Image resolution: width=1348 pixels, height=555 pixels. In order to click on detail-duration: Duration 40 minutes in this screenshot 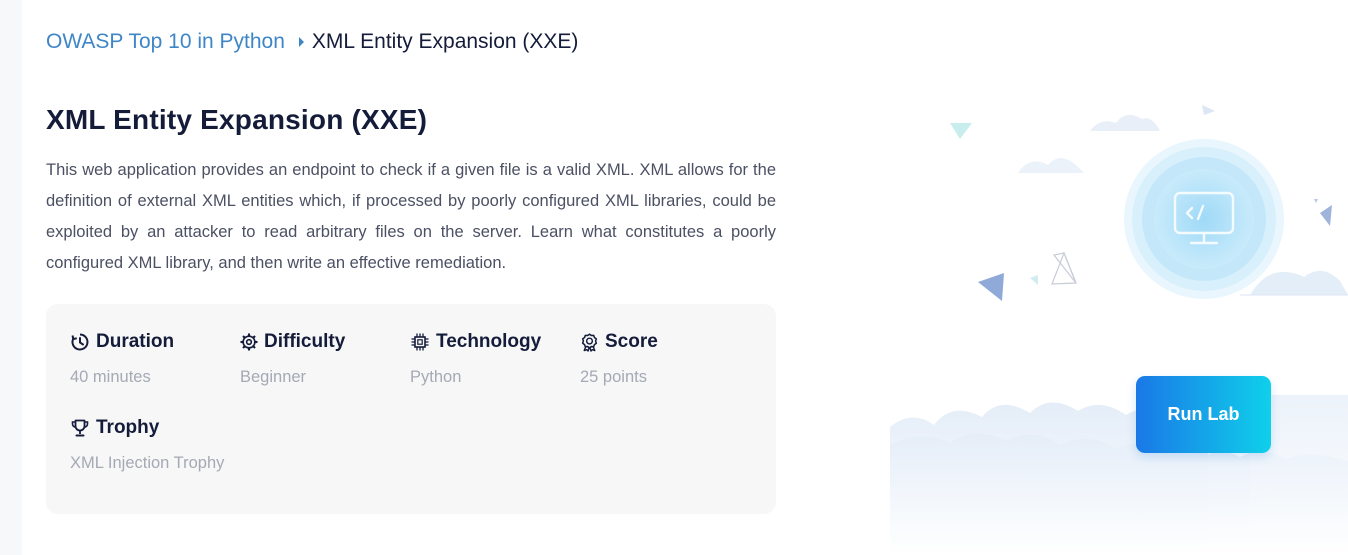, I will do `click(122, 359)`.